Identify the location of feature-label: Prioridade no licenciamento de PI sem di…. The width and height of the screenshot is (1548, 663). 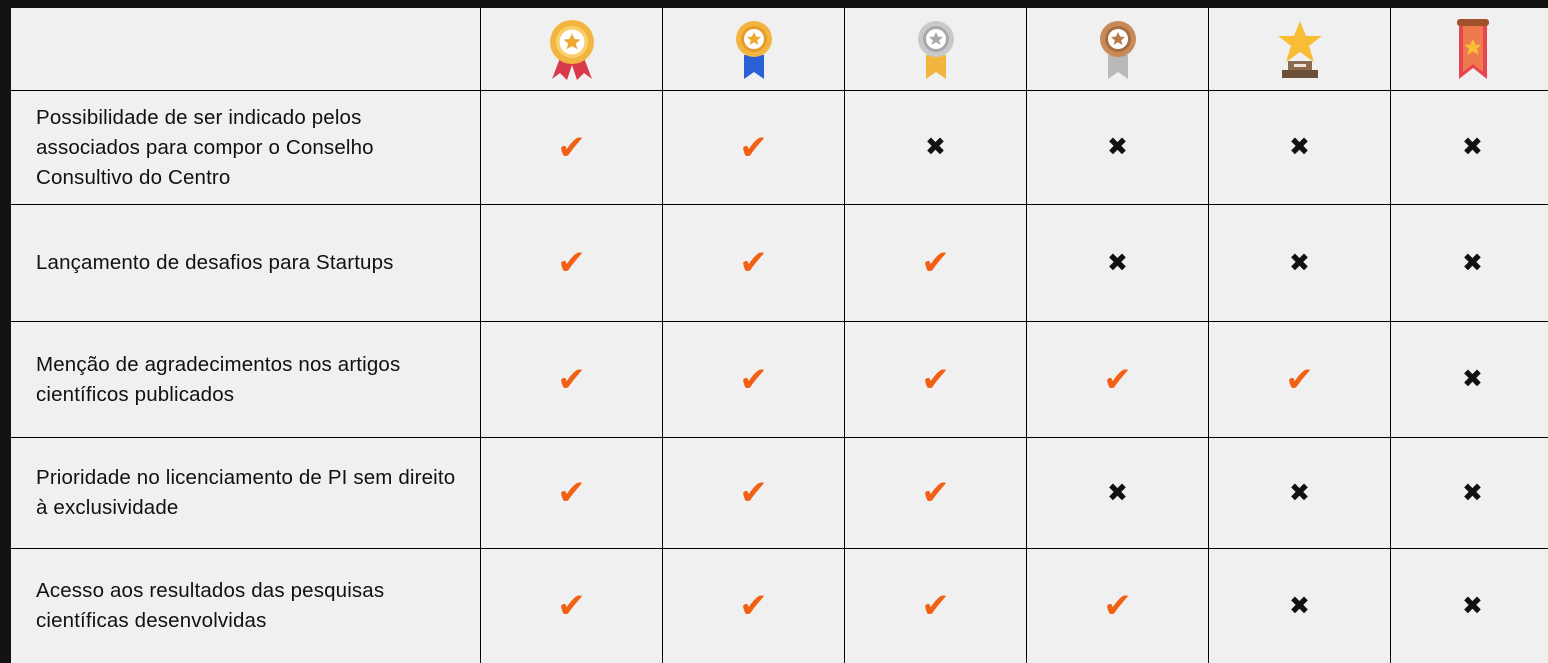
(246, 492).